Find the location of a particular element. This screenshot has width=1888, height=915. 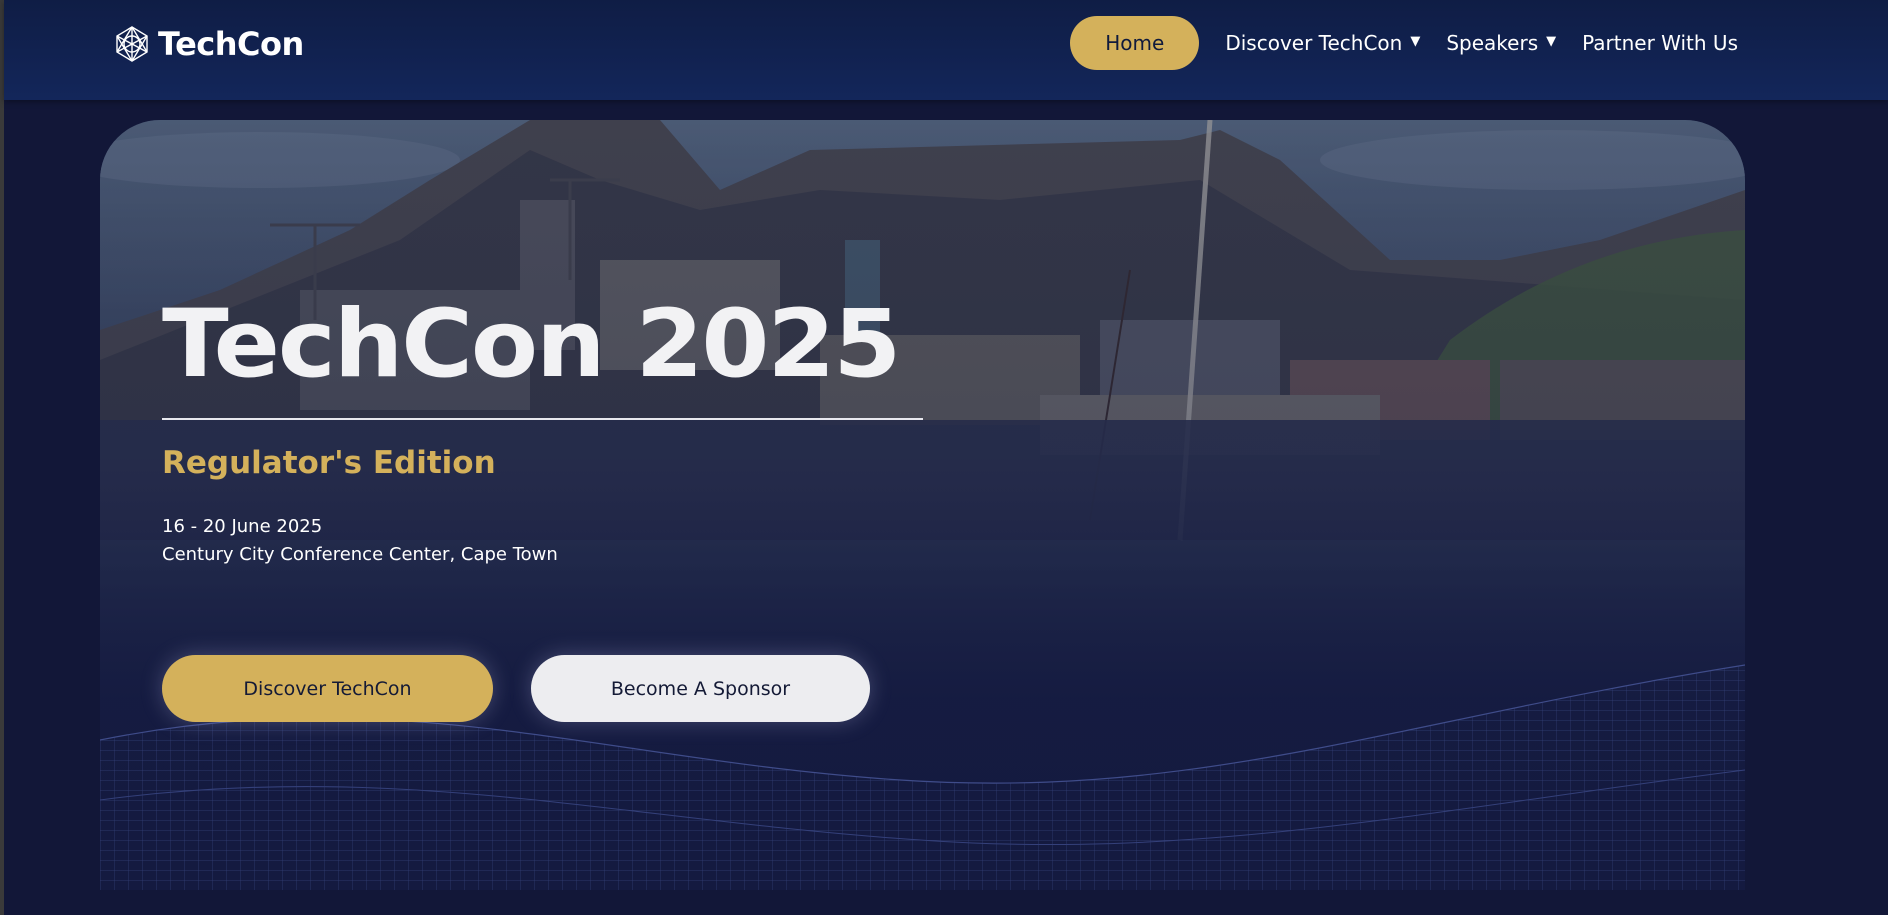

hero-divider is located at coordinates (542, 419).